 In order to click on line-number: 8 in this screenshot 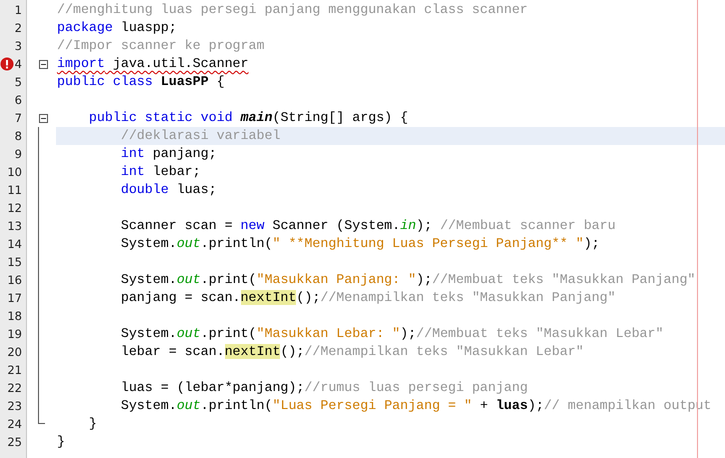, I will do `click(18, 136)`.